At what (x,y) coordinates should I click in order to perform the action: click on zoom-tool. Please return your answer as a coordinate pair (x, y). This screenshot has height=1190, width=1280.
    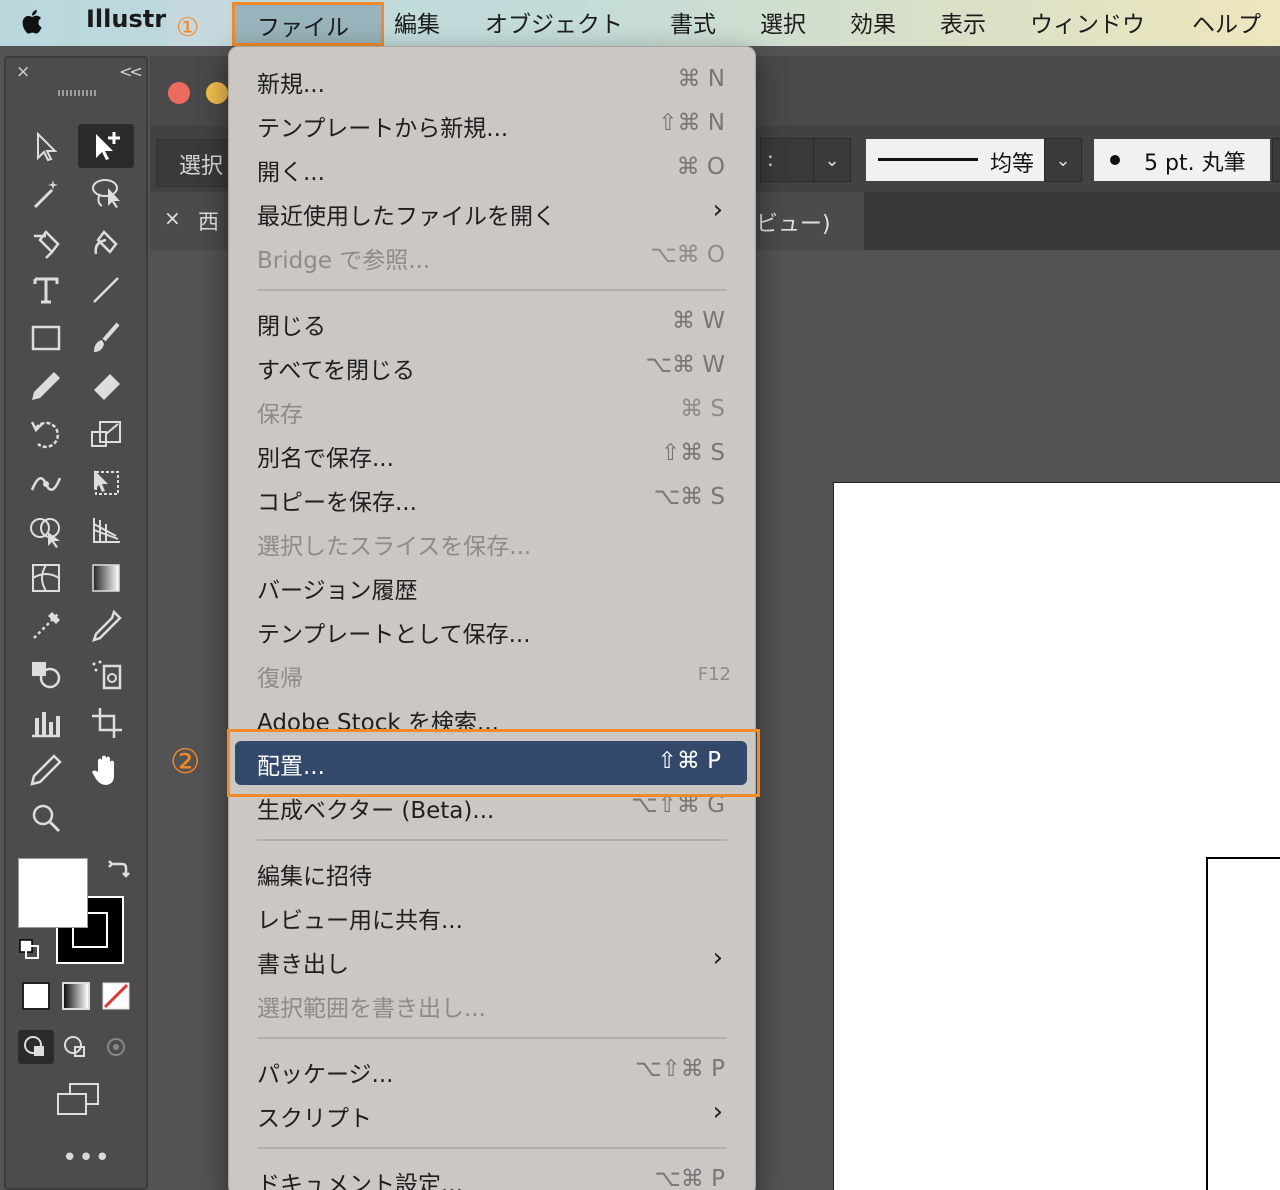
    Looking at the image, I should click on (46, 818).